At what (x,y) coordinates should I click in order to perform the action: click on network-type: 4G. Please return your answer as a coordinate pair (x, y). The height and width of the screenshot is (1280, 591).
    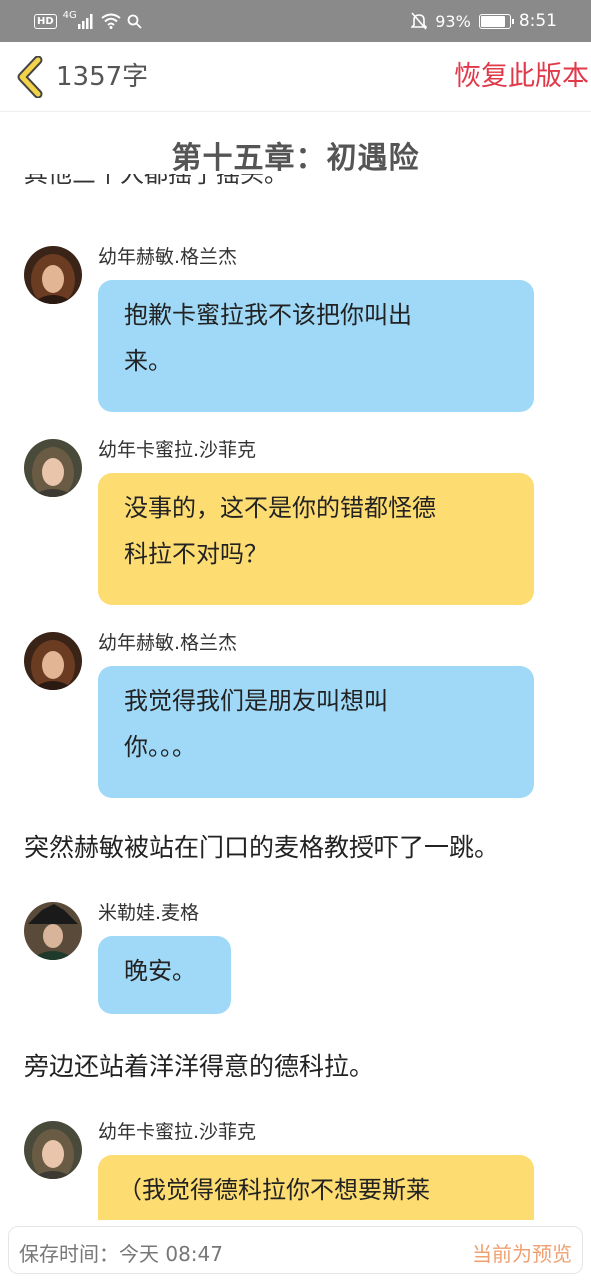
    Looking at the image, I should click on (69, 15).